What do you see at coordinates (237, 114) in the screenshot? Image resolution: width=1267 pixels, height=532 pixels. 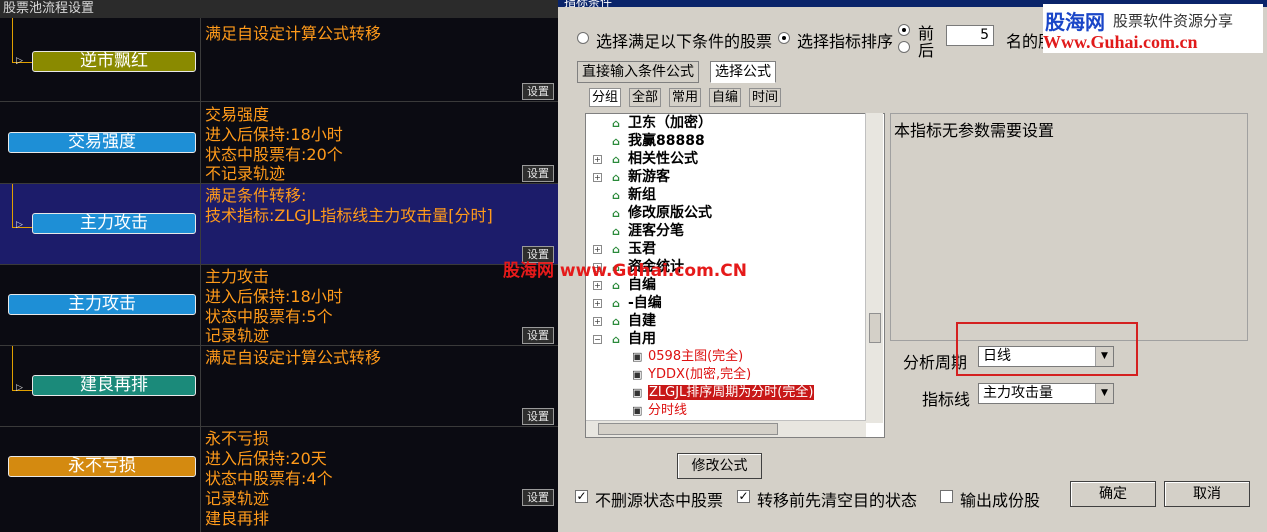 I see `node-desc: 交易强度` at bounding box center [237, 114].